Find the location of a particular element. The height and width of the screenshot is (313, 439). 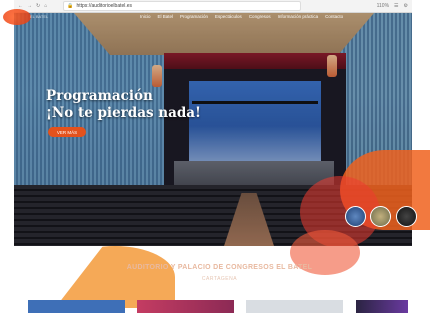

section-subtitle: CARTAGENA is located at coordinates (219, 279).